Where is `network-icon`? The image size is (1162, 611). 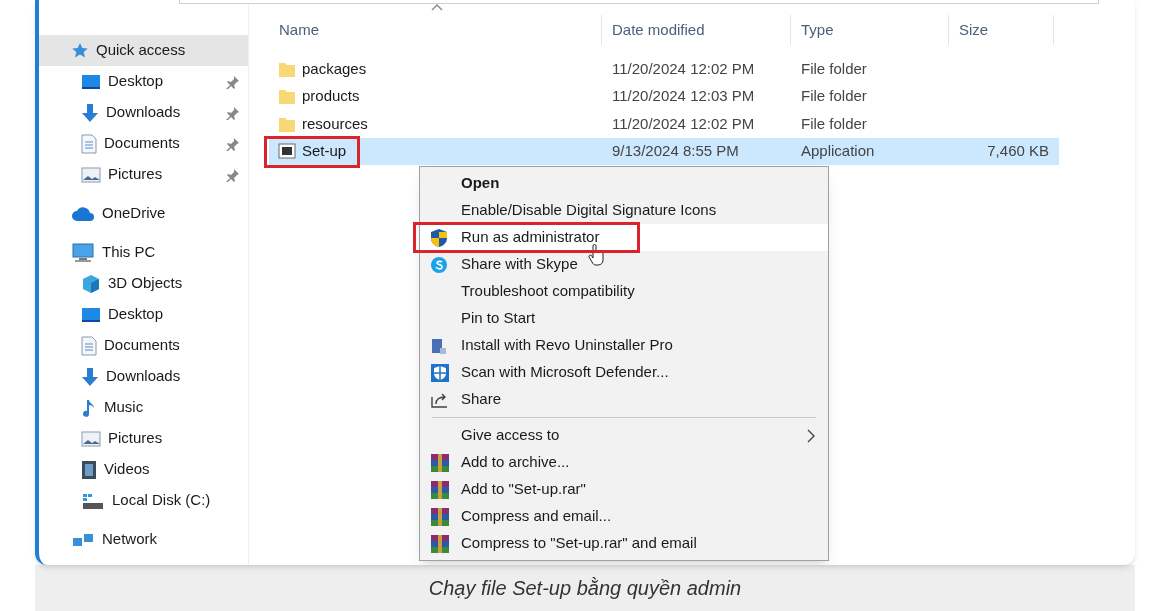
network-icon is located at coordinates (83, 539).